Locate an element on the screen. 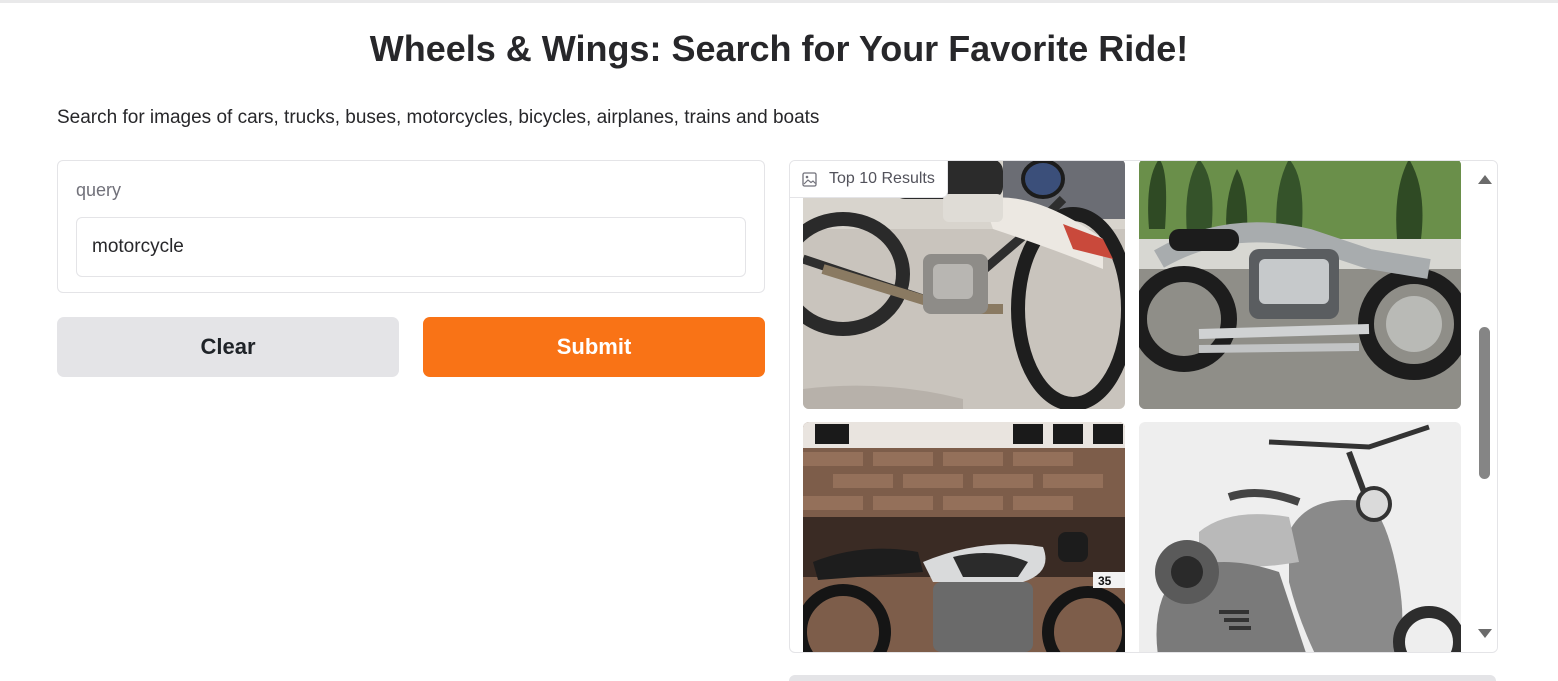 The height and width of the screenshot is (681, 1558). gallery-scrollbar is located at coordinates (1485, 406).